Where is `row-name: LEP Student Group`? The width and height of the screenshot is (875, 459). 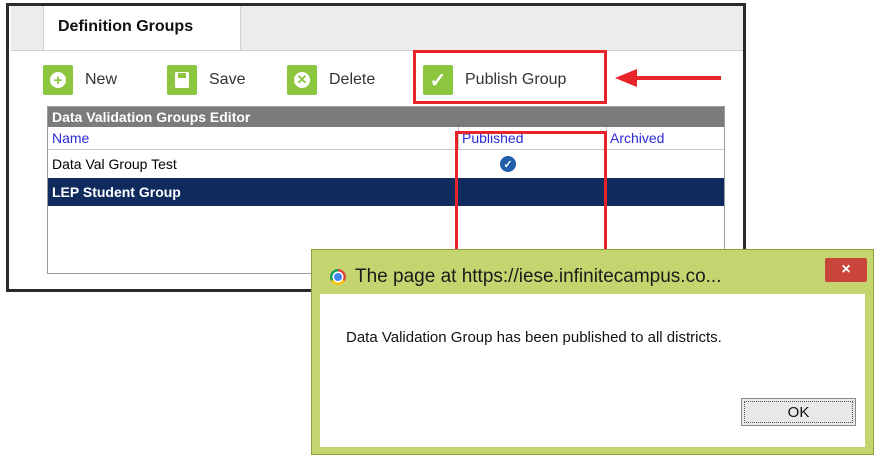
row-name: LEP Student Group is located at coordinates (116, 192).